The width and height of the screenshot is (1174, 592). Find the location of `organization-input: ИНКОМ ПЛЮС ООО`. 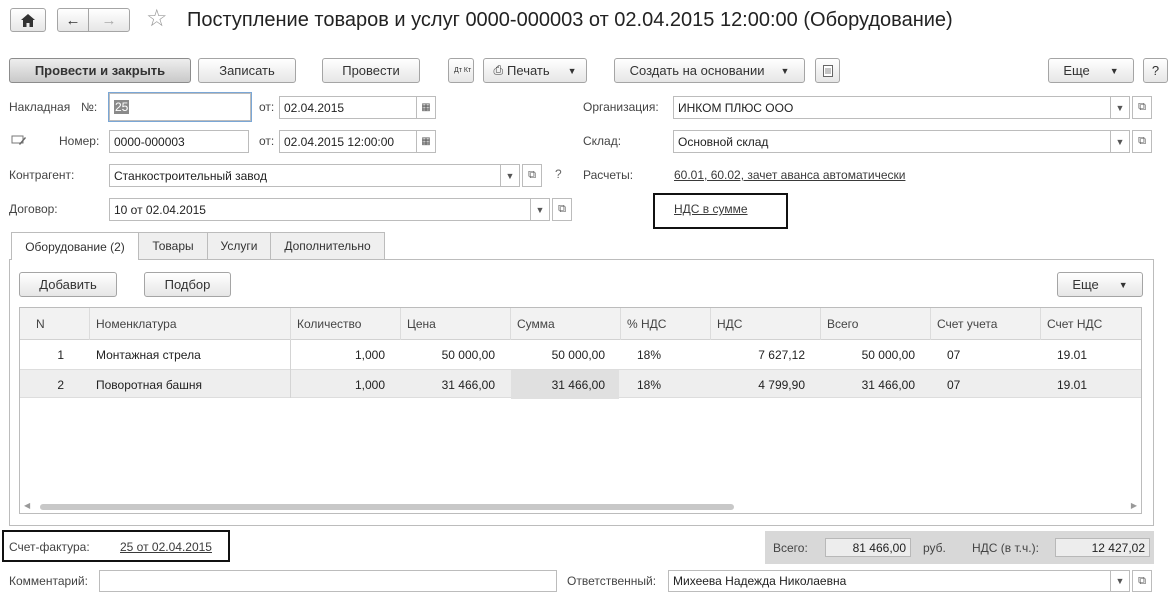

organization-input: ИНКОМ ПЛЮС ООО is located at coordinates (892, 107).